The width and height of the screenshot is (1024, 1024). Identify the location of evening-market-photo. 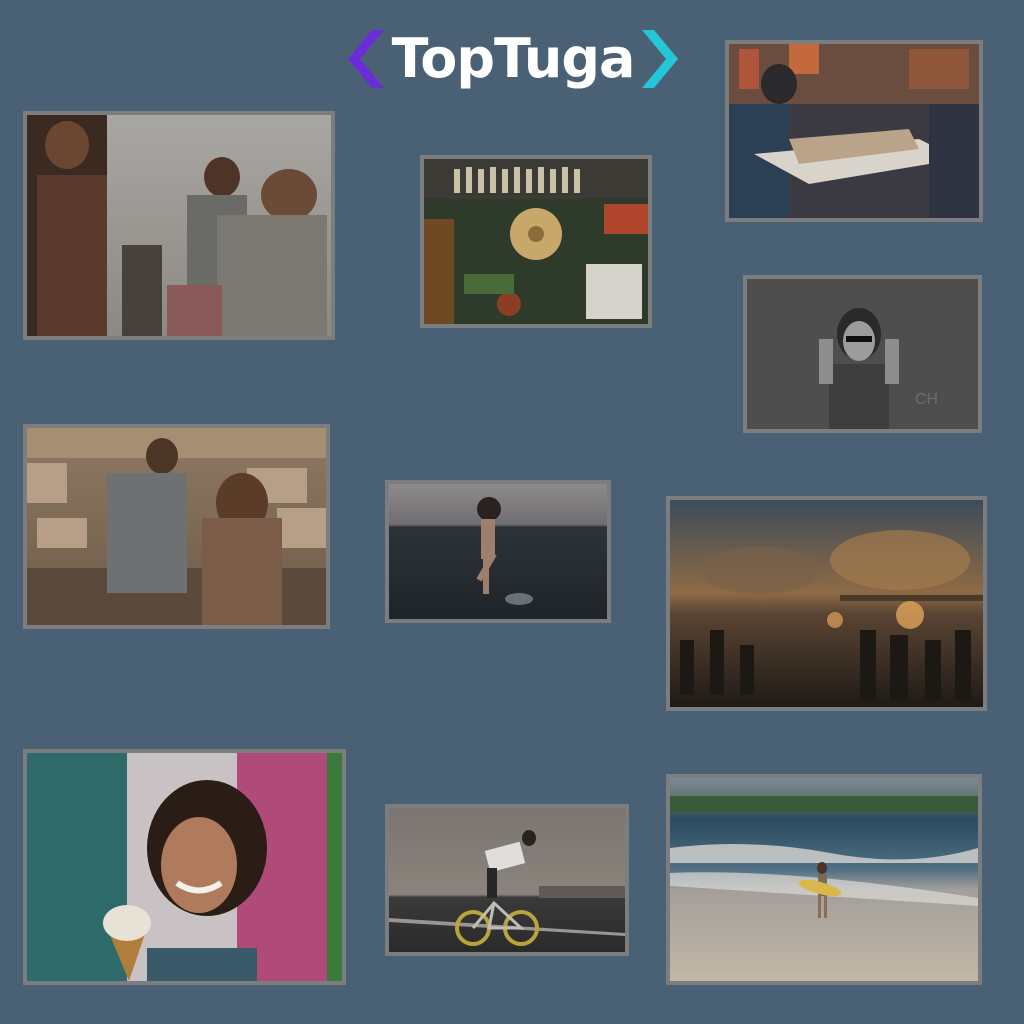
(826, 603).